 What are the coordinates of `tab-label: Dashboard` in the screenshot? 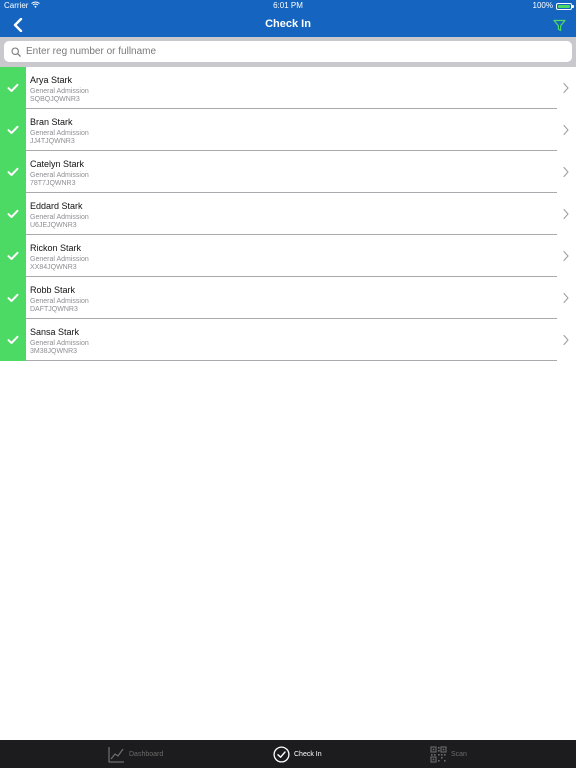 It's located at (146, 754).